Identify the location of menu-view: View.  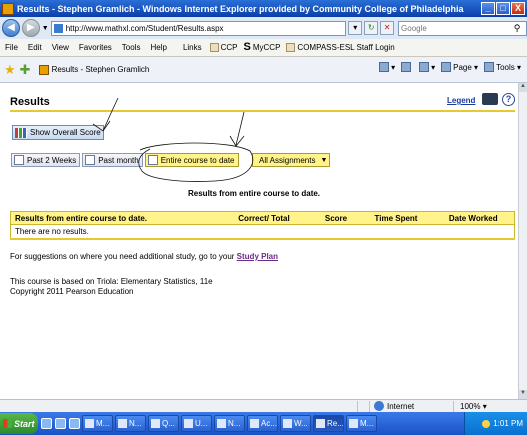
(60, 47).